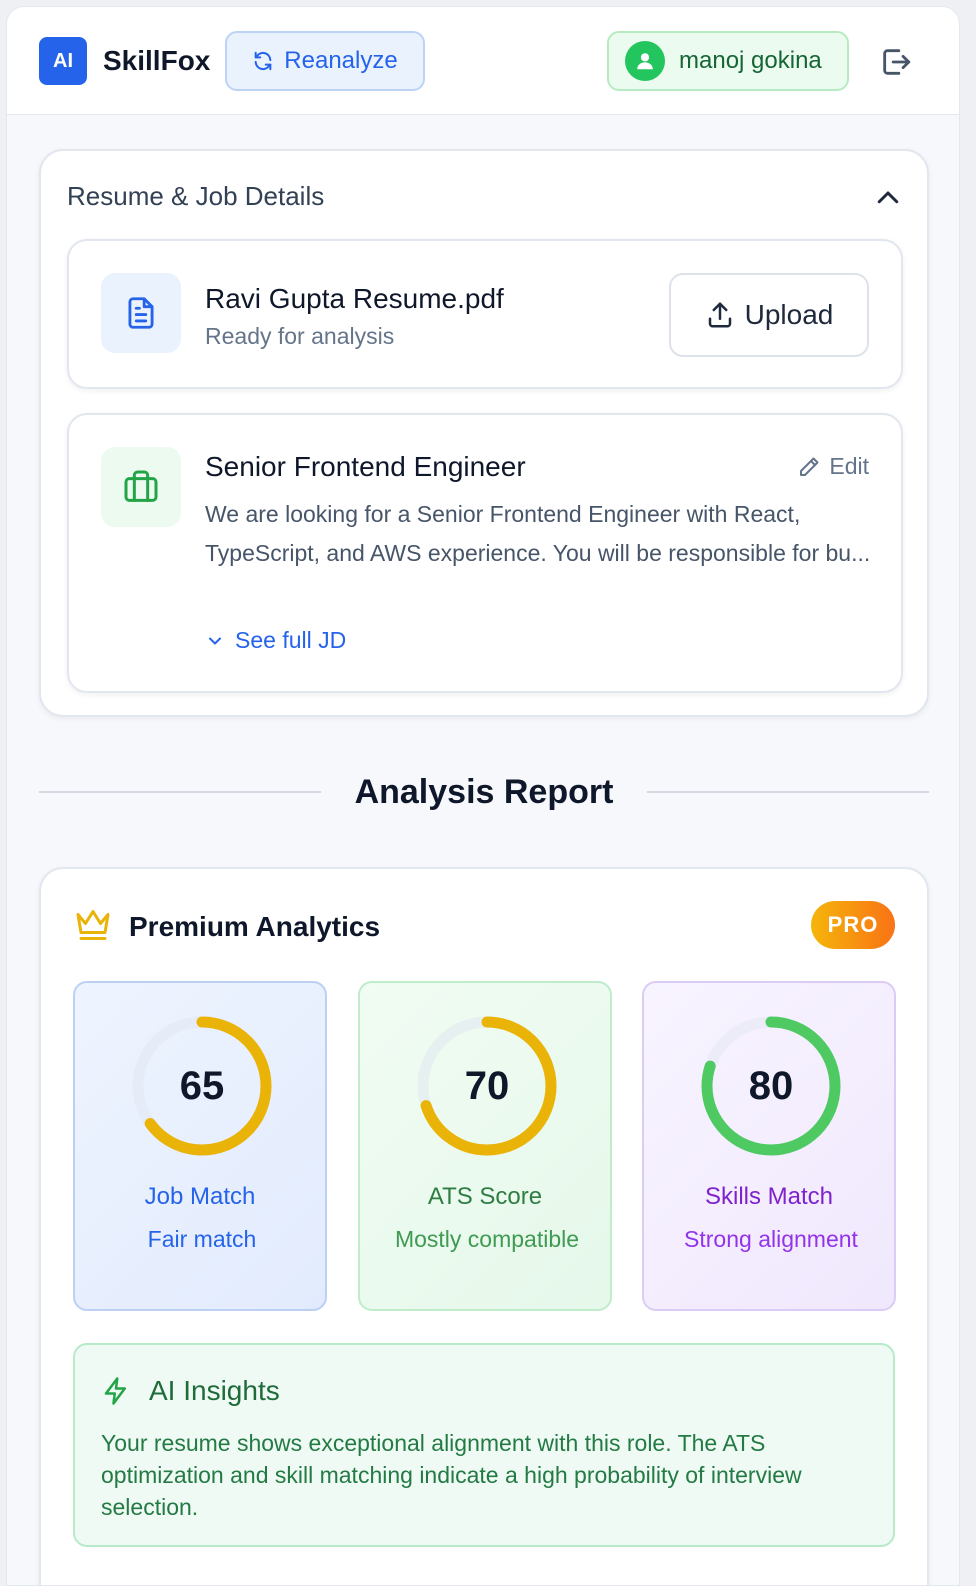  I want to click on chevron-up-icon, so click(888, 198).